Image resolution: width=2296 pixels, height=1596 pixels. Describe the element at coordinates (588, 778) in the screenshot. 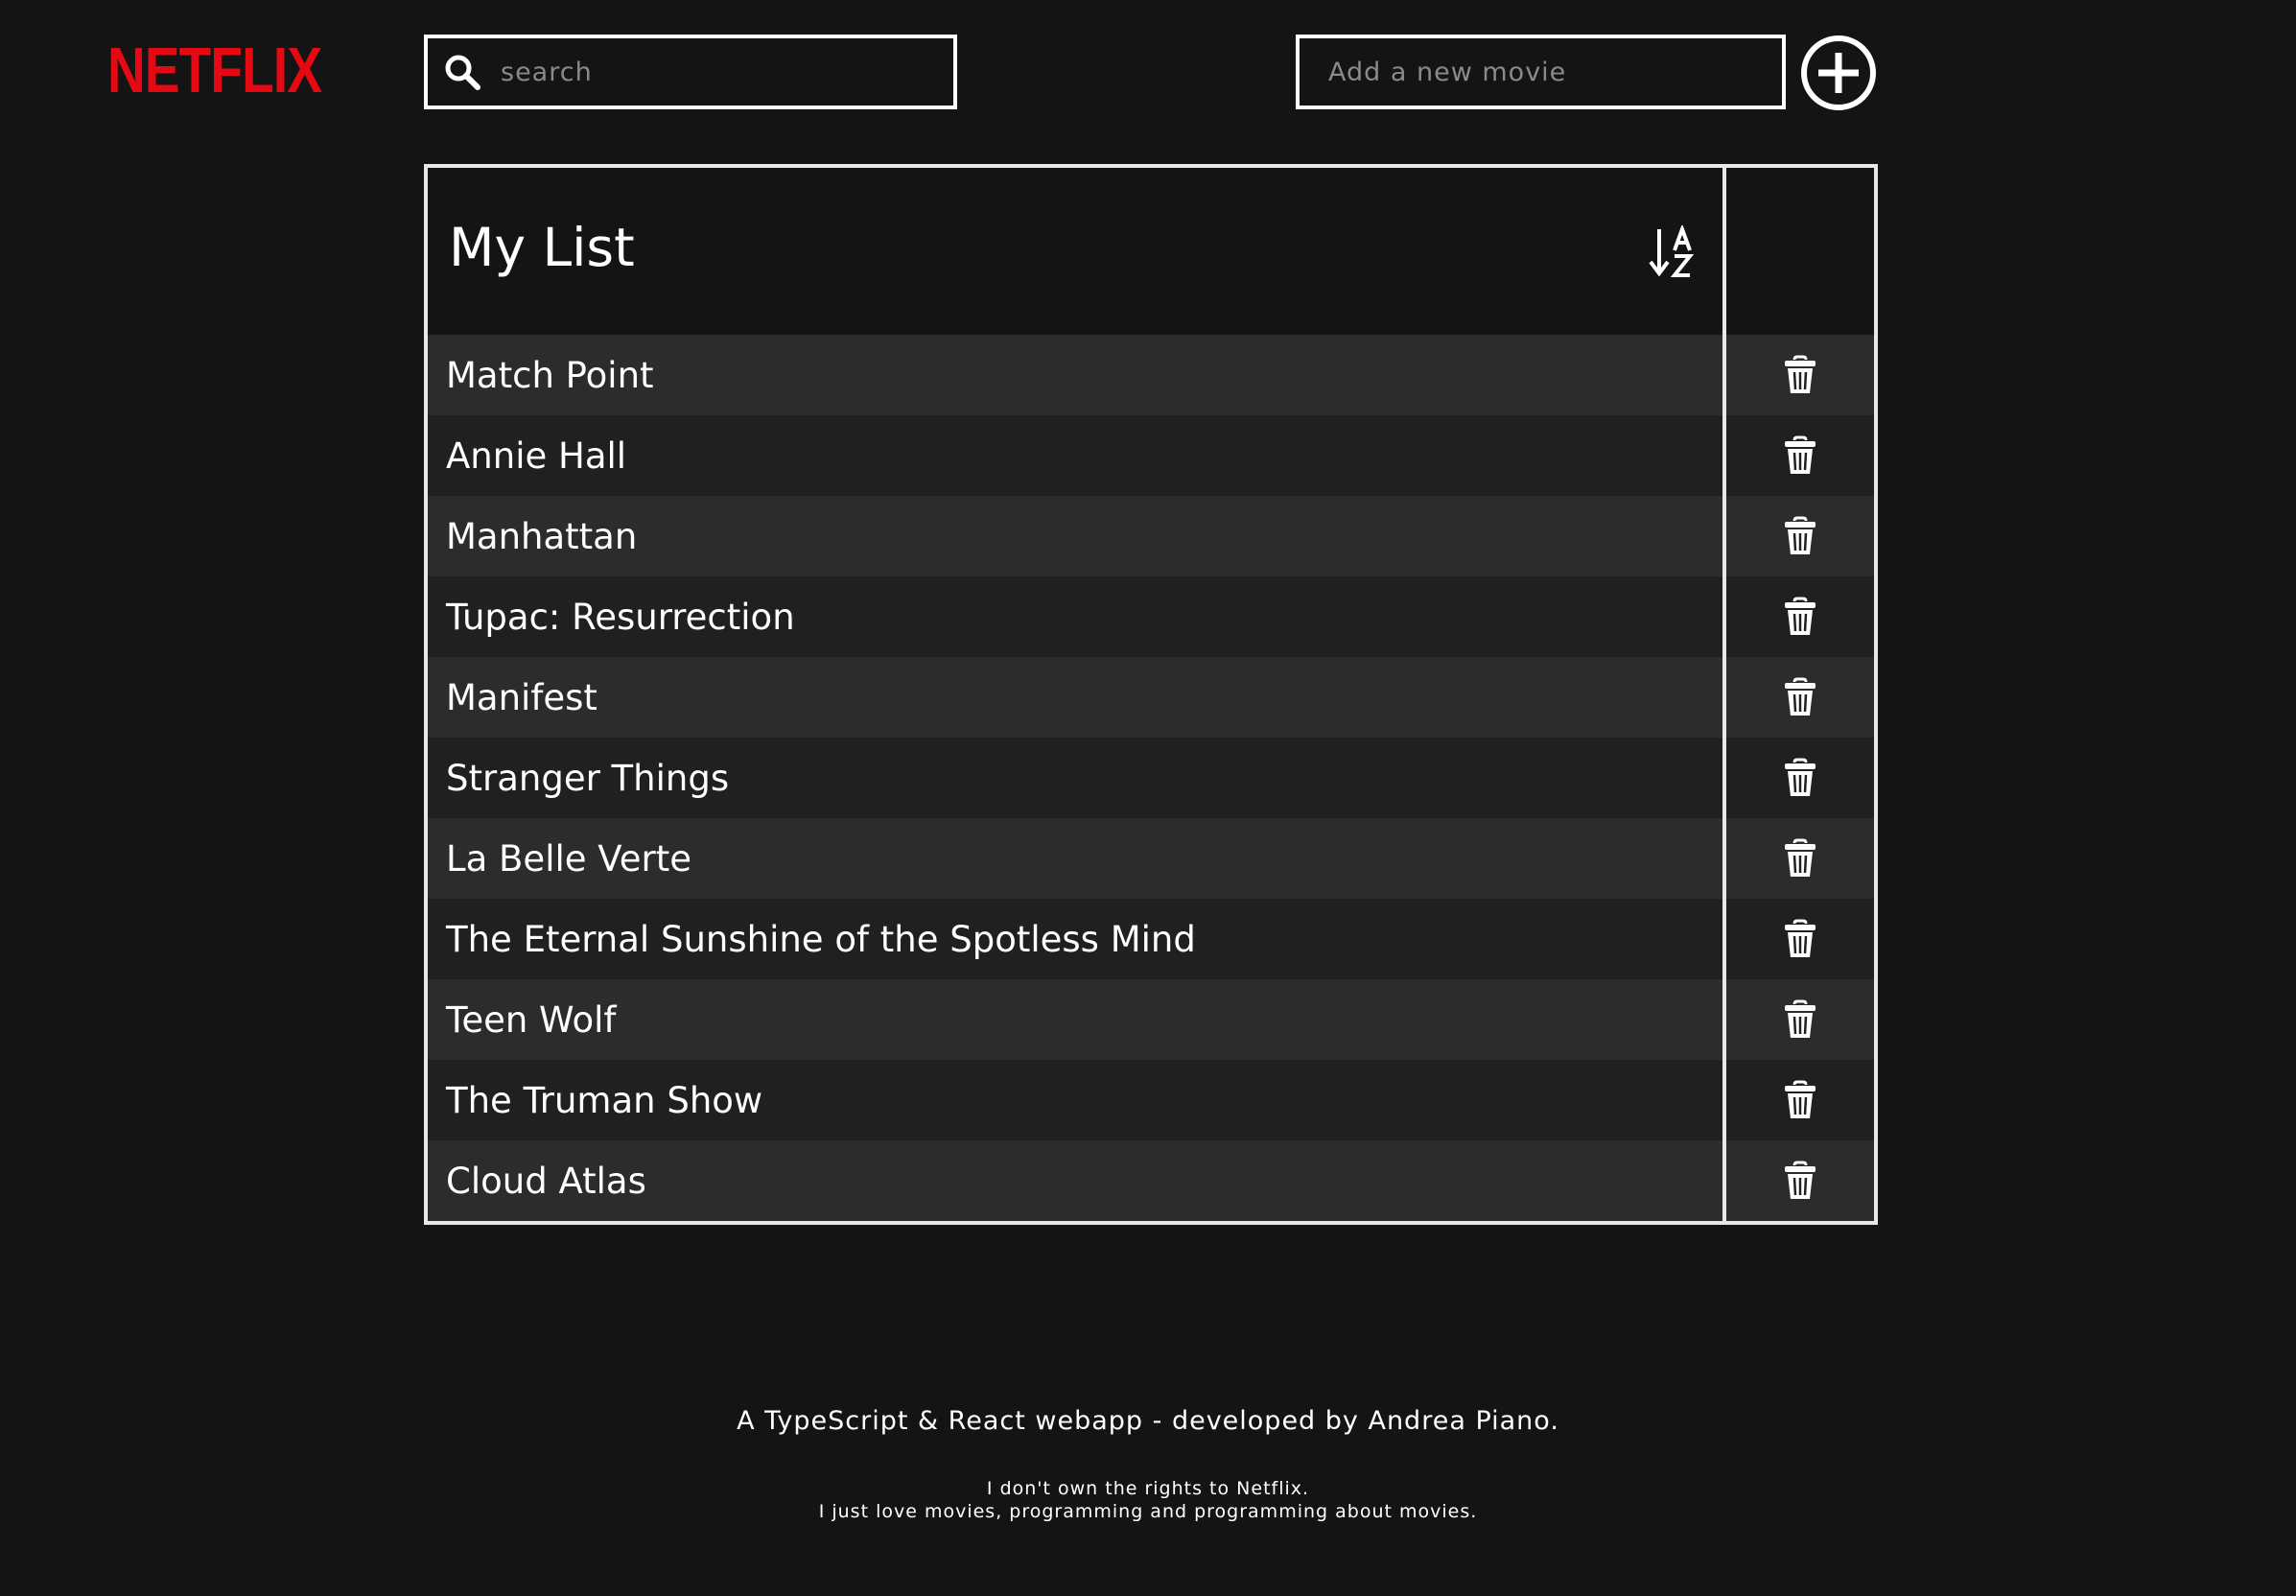

I see `movie-title: Stranger Things` at that location.